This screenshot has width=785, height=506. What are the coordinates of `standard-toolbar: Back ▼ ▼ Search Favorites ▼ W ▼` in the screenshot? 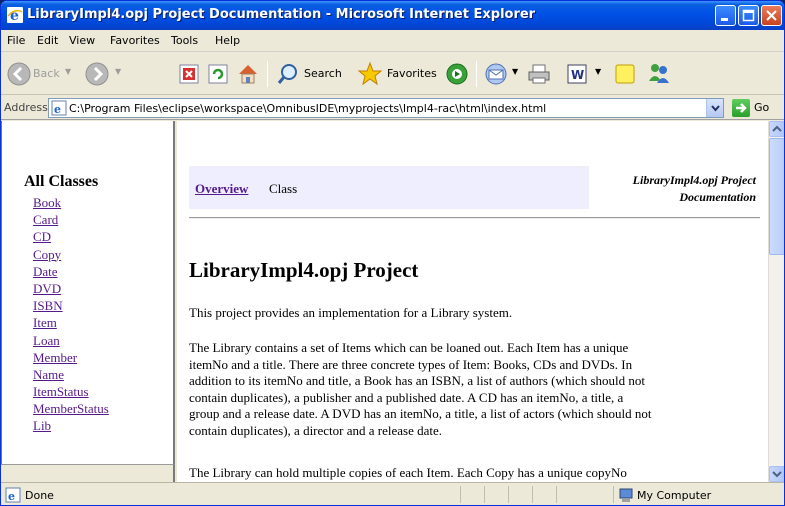 It's located at (392, 74).